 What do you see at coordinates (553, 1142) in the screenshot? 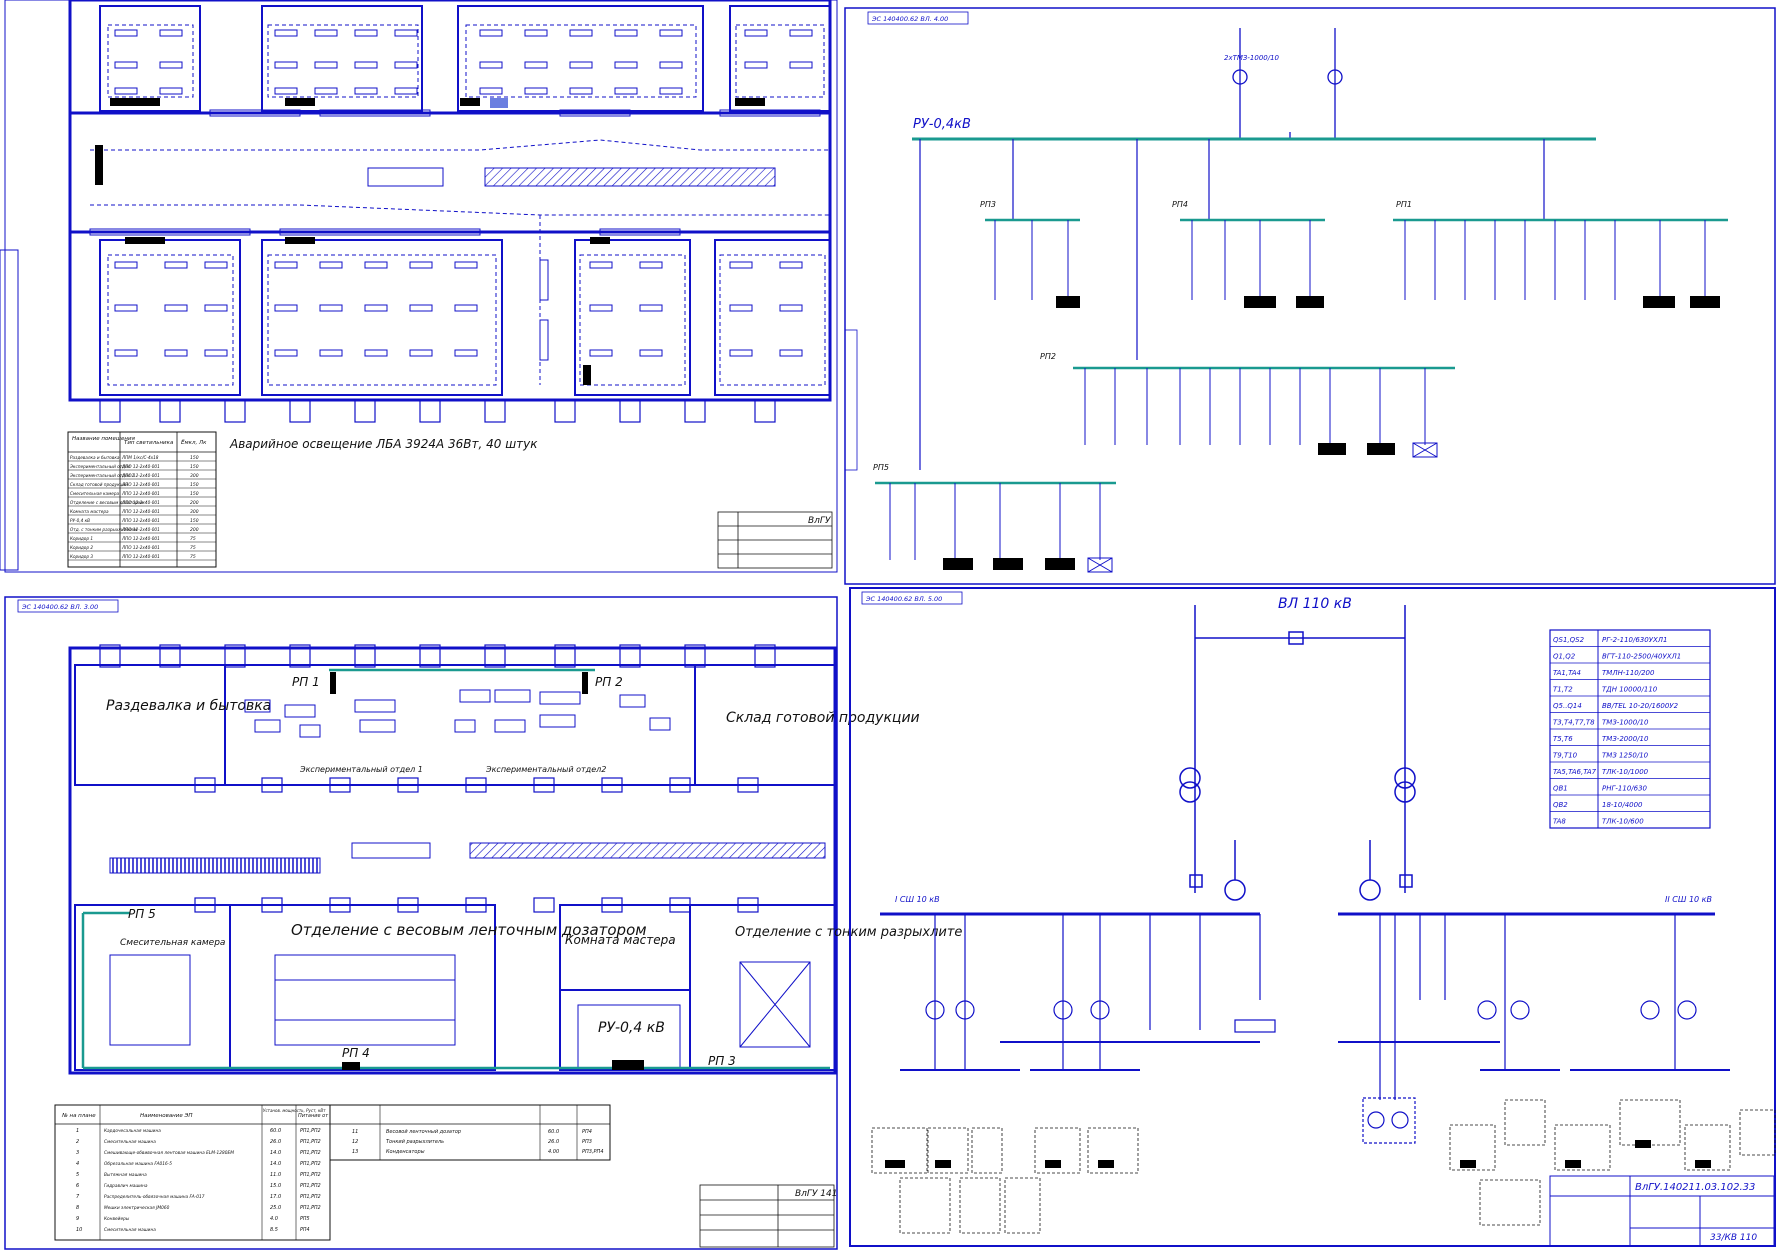
I see `eq2-power-cell: 26.0` at bounding box center [553, 1142].